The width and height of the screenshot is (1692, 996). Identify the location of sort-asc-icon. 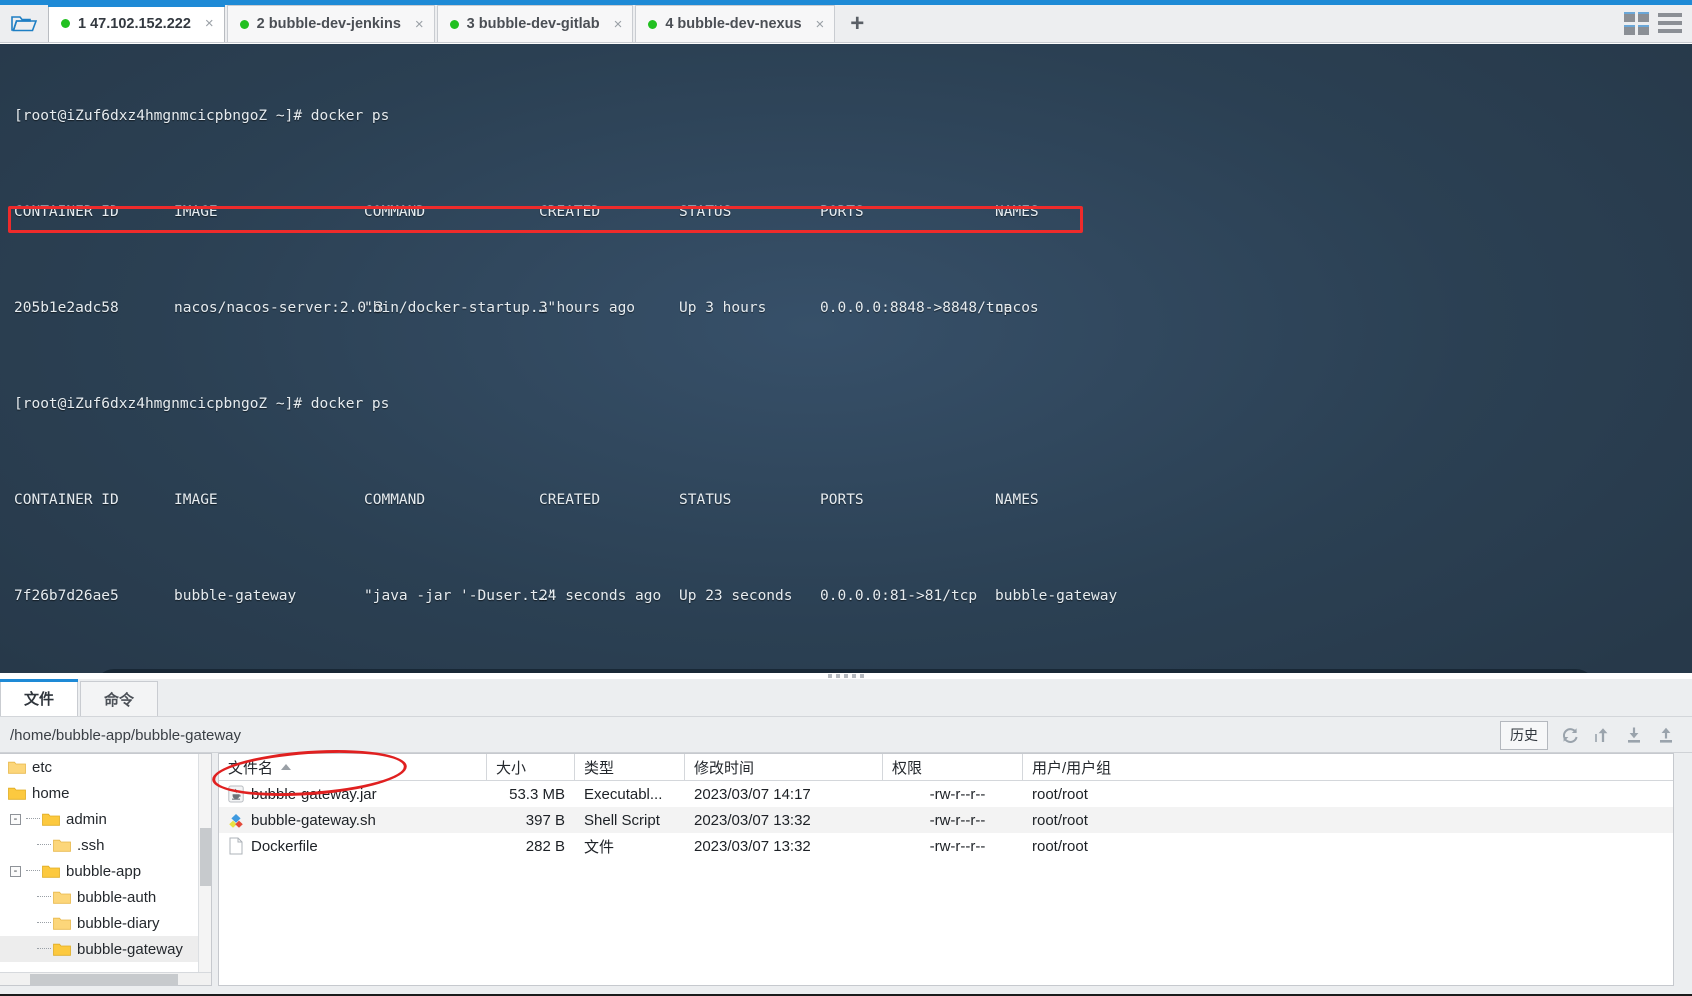
(286, 767).